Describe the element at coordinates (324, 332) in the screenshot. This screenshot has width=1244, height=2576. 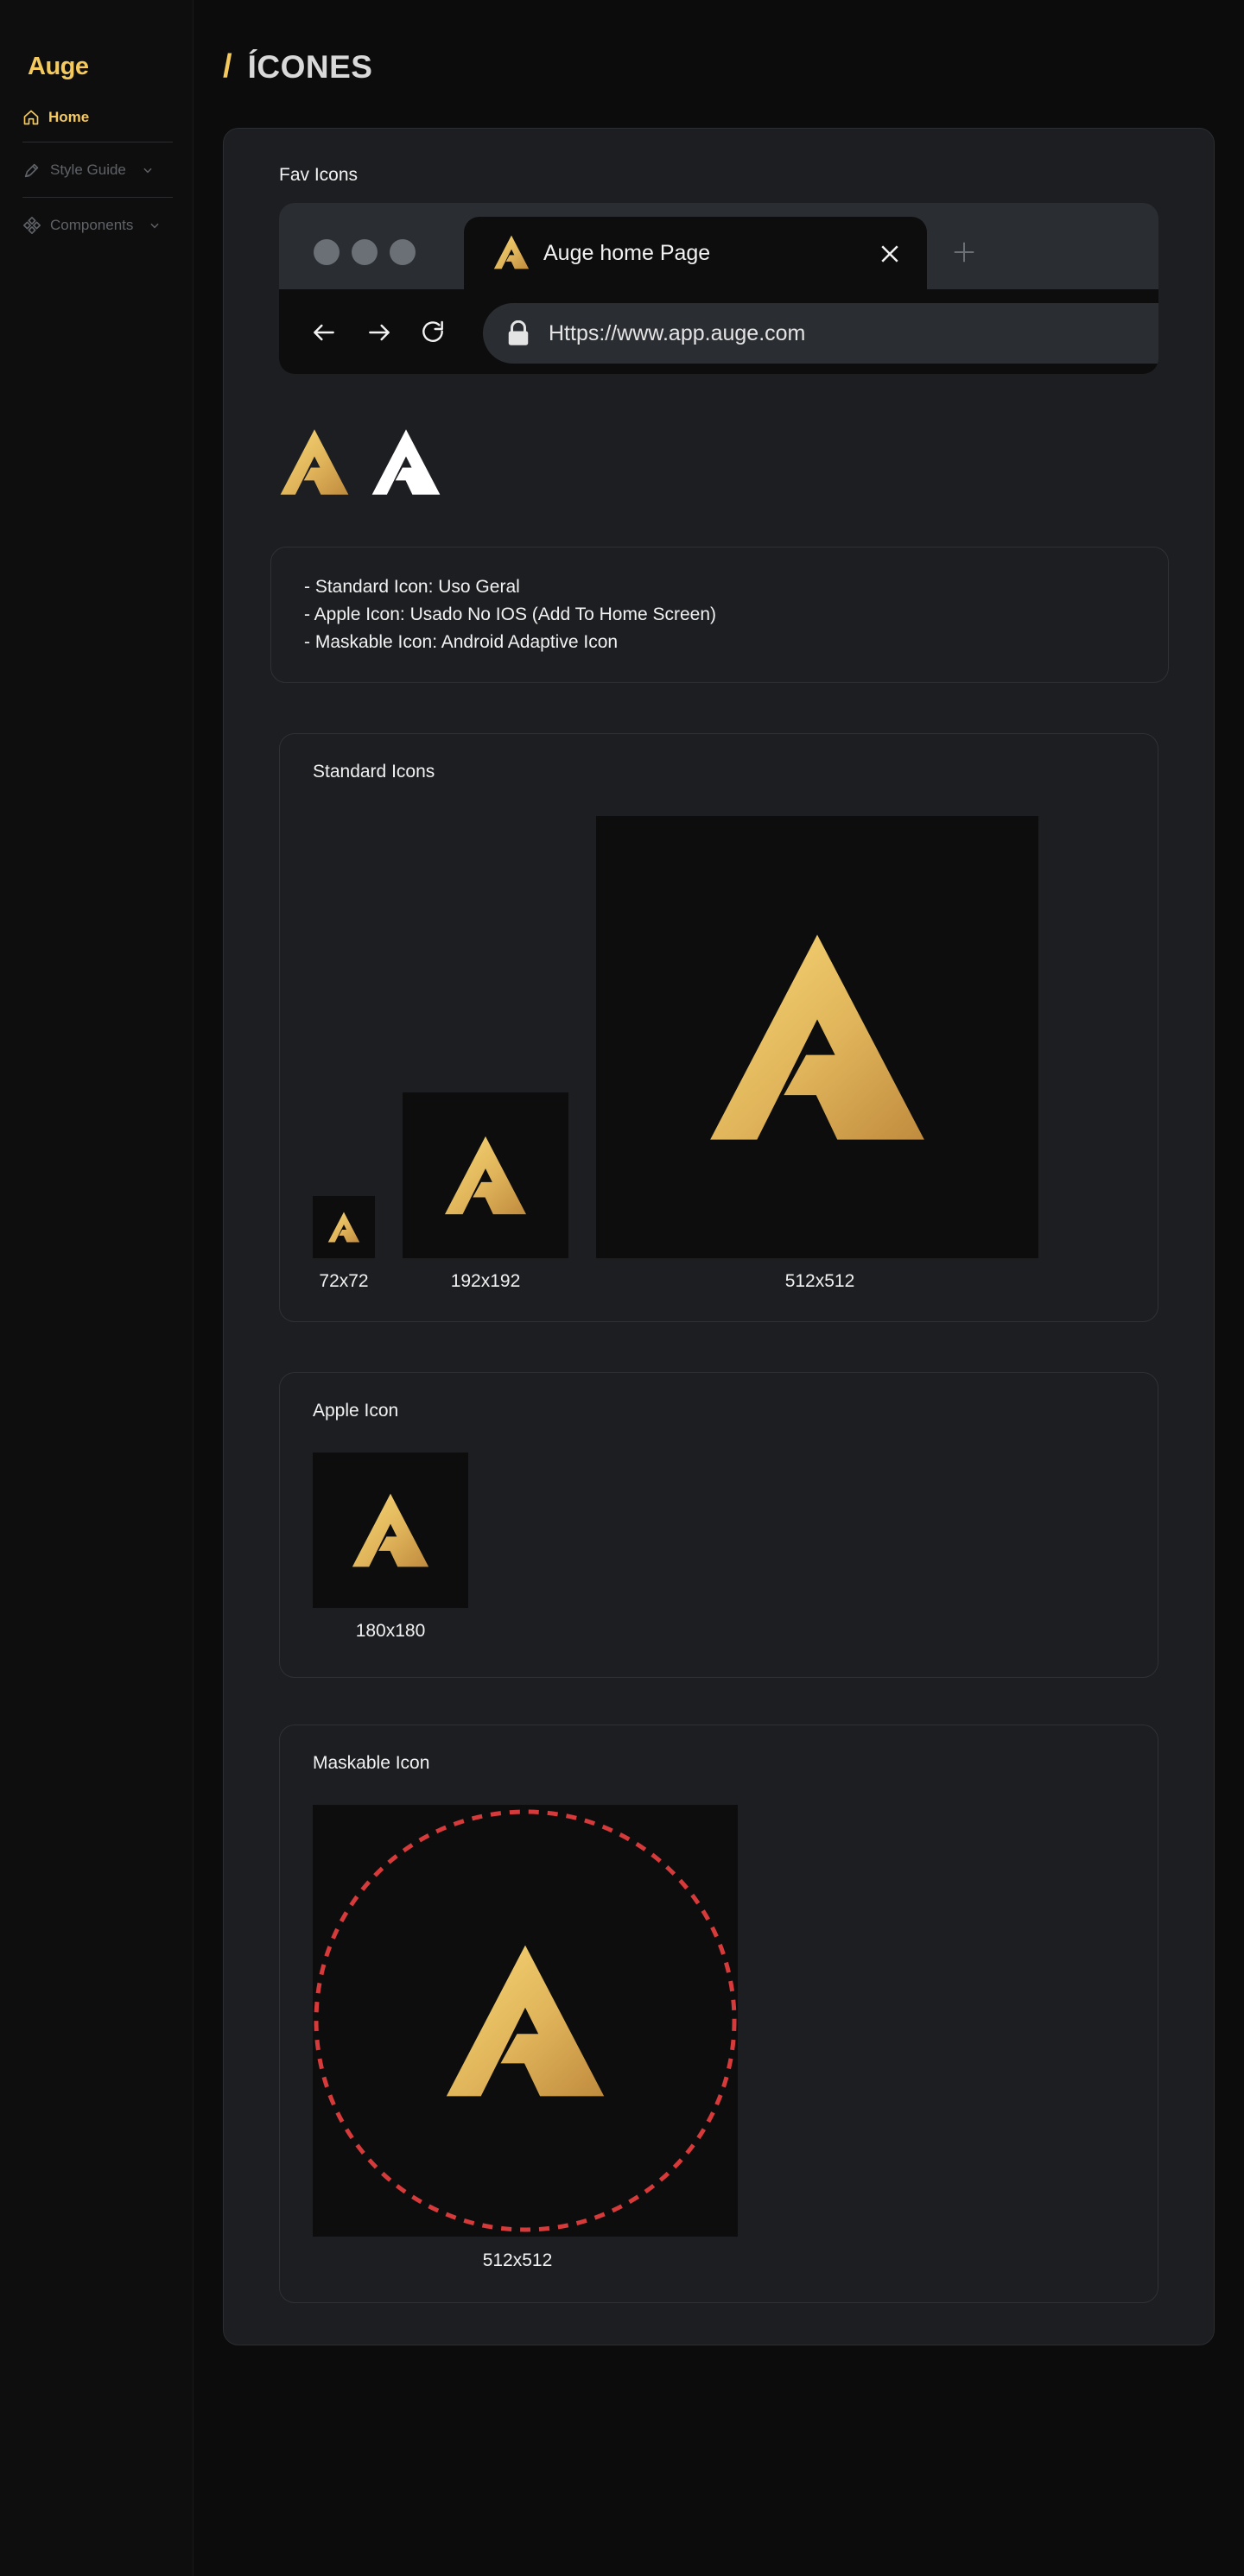
I see `arrow-left-icon` at that location.